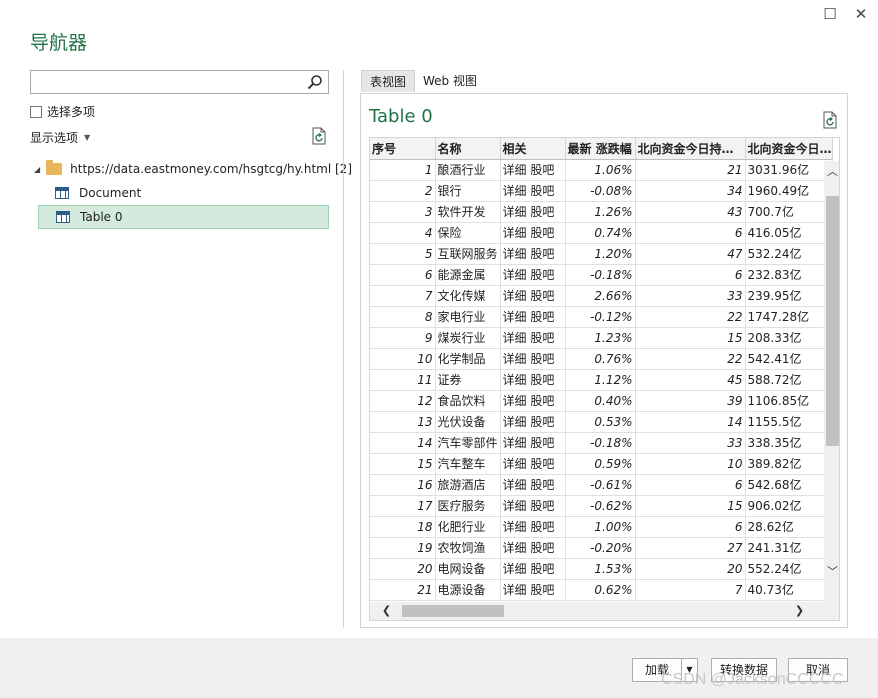  I want to click on table-row: 7 文化传媒 详细 股吧 2.66% 33 239.95亿, so click(601, 296).